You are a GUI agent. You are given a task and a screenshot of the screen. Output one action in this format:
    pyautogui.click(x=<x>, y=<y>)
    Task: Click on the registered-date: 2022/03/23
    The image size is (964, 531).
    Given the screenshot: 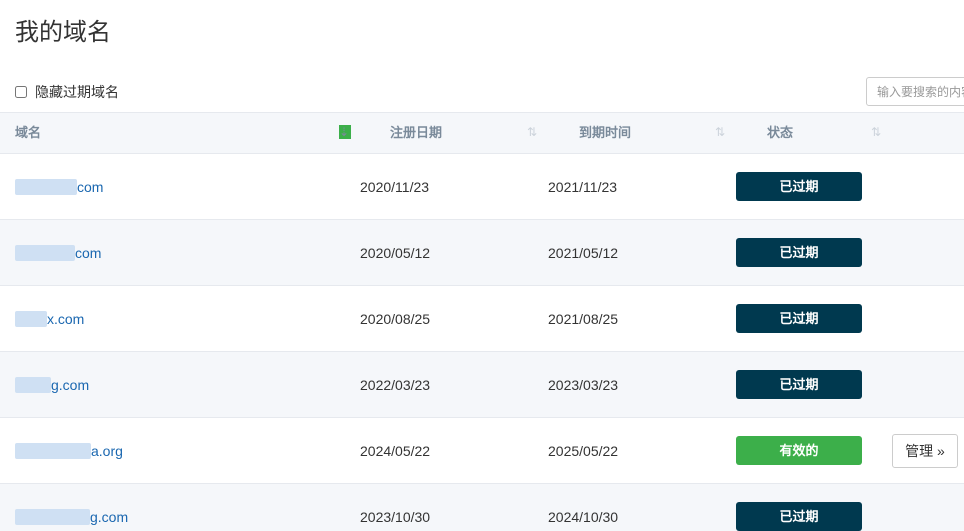 What is the action you would take?
    pyautogui.click(x=395, y=385)
    